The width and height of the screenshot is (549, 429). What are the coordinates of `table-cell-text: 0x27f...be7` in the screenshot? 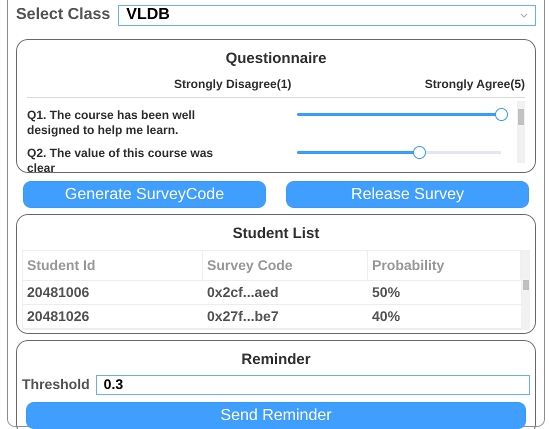 It's located at (243, 316).